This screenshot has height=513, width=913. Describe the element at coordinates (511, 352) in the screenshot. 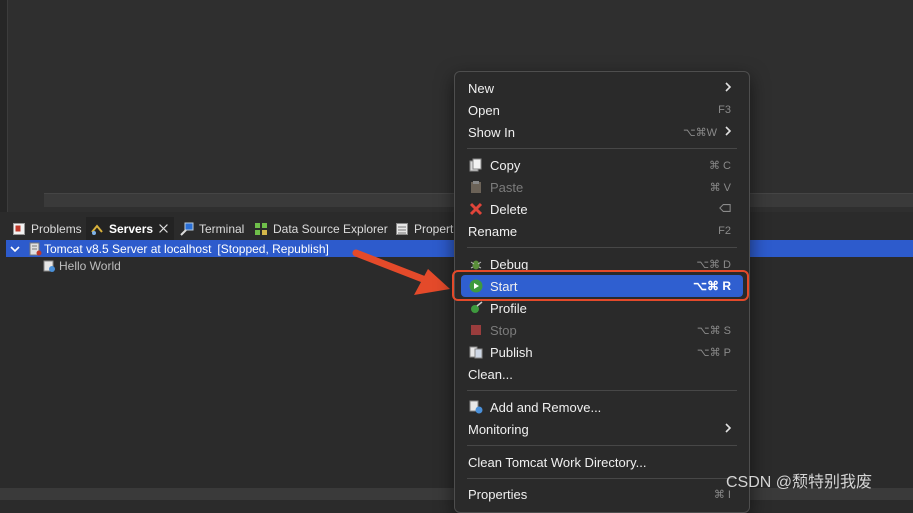

I see `menu-item-publish-label: Publish` at that location.